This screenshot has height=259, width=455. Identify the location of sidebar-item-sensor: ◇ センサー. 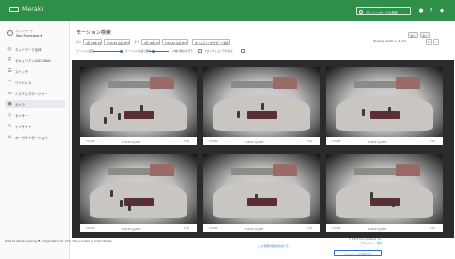
(35, 115).